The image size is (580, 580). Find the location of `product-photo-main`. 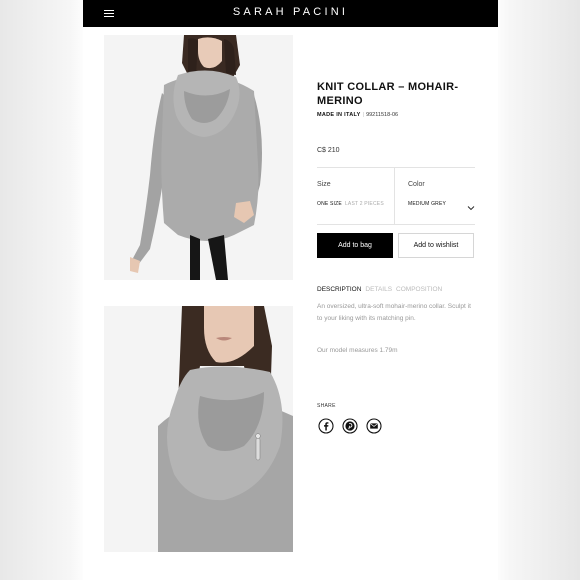

product-photo-main is located at coordinates (198, 157).